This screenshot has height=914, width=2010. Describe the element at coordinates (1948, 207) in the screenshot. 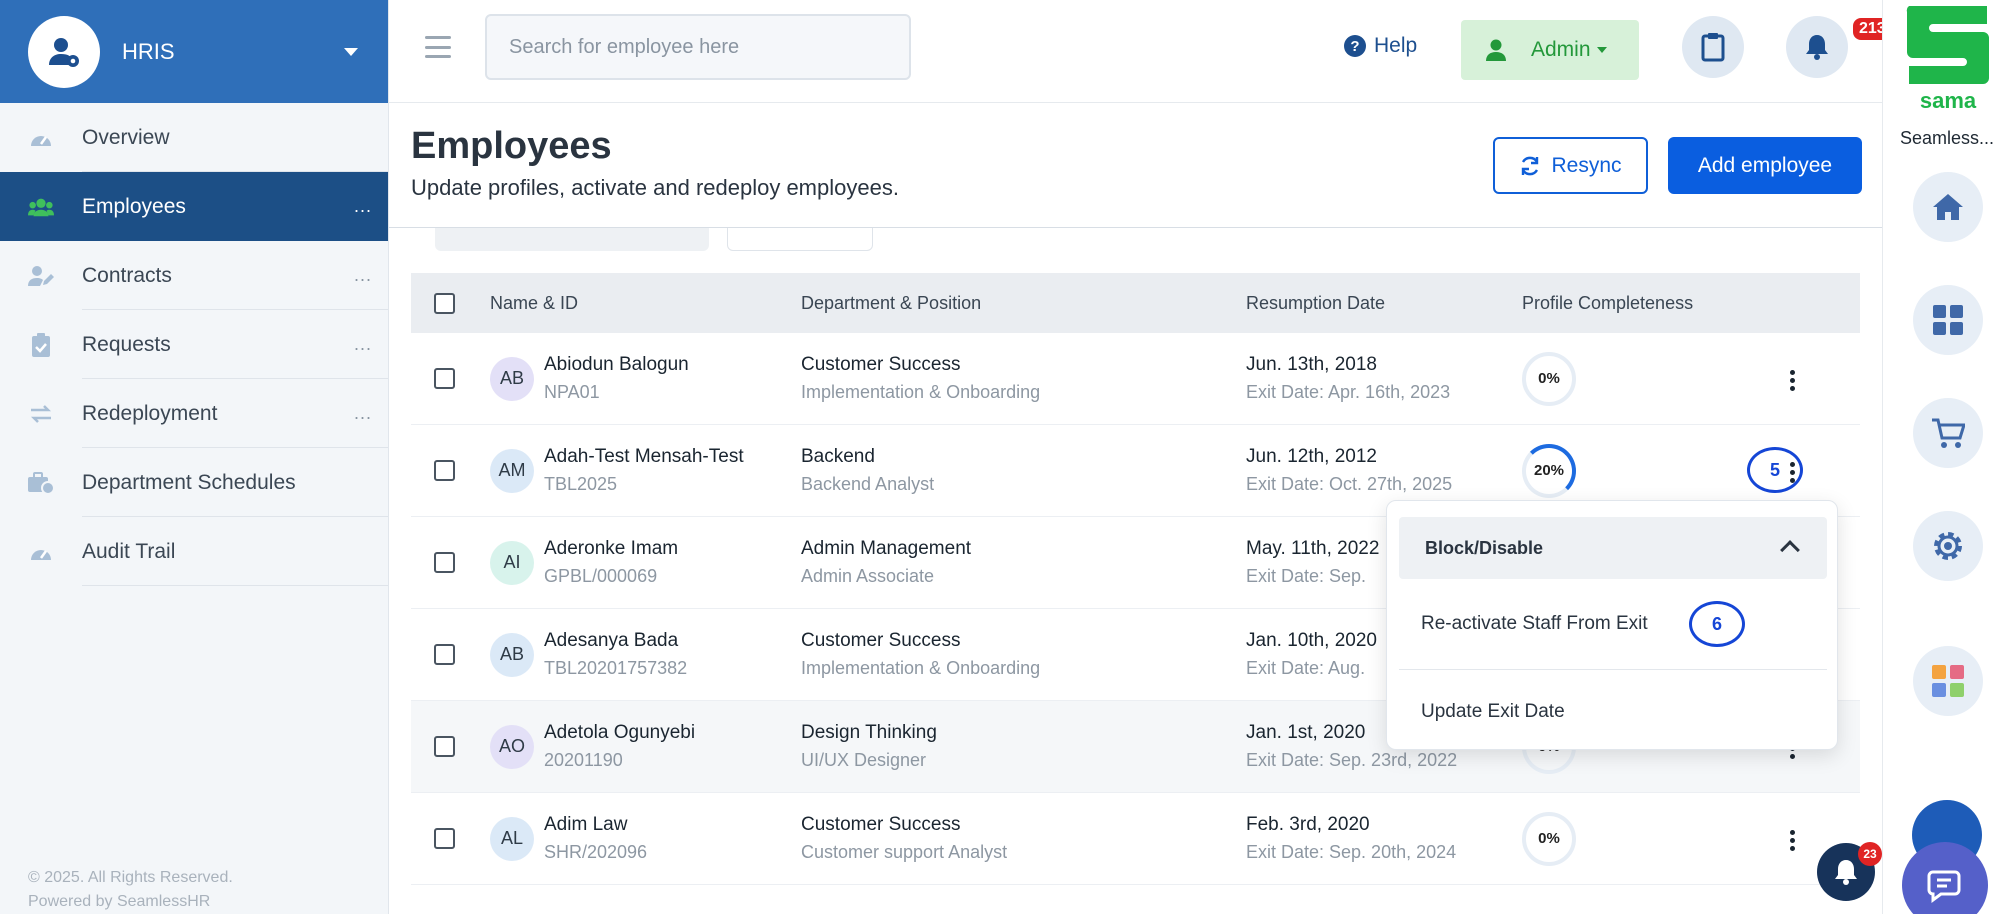

I see `home-button` at that location.